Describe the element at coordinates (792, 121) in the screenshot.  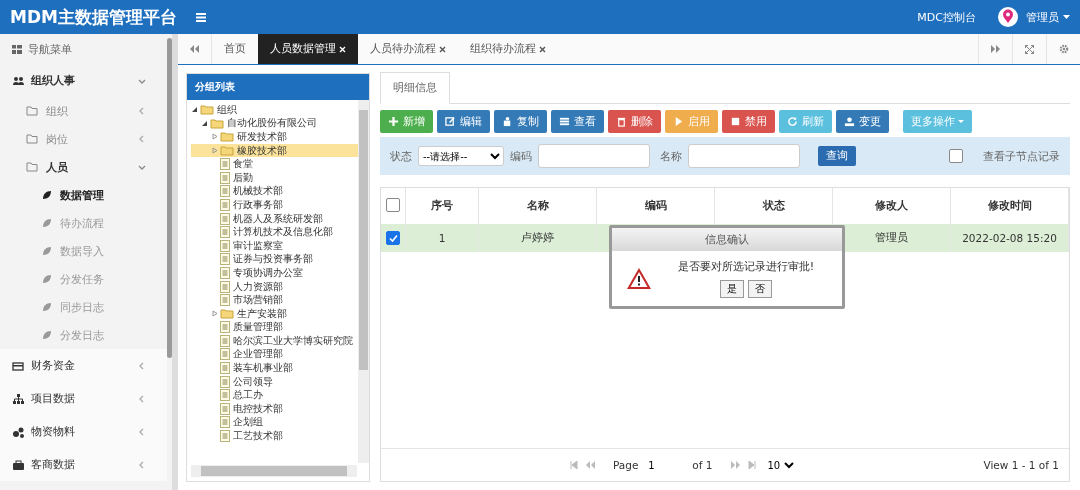
I see `refresh-icon` at that location.